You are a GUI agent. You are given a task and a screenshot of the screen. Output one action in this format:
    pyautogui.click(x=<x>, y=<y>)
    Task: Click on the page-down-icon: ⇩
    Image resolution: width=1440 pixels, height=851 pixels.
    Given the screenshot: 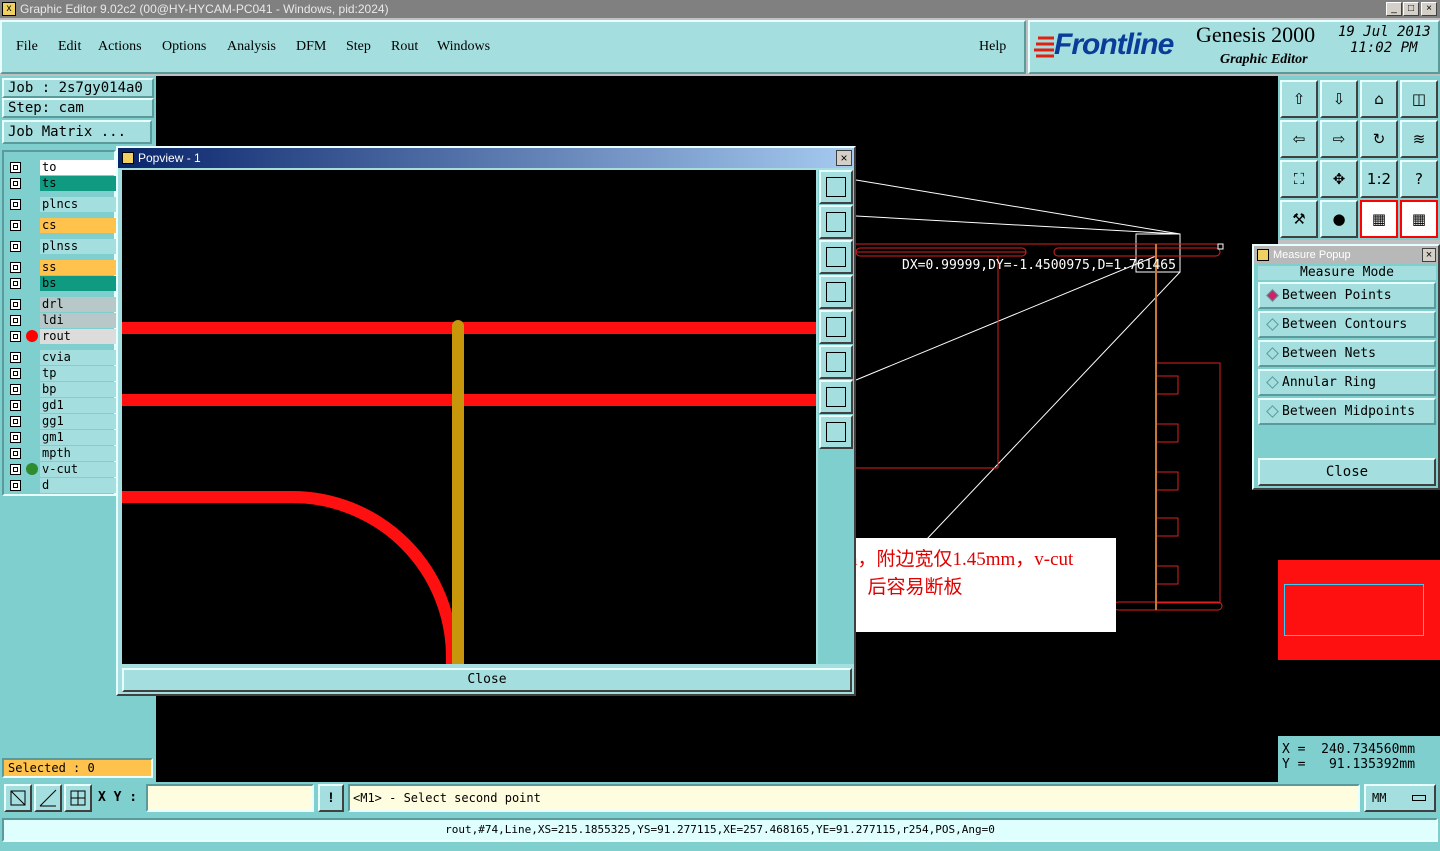 What is the action you would take?
    pyautogui.click(x=1339, y=99)
    